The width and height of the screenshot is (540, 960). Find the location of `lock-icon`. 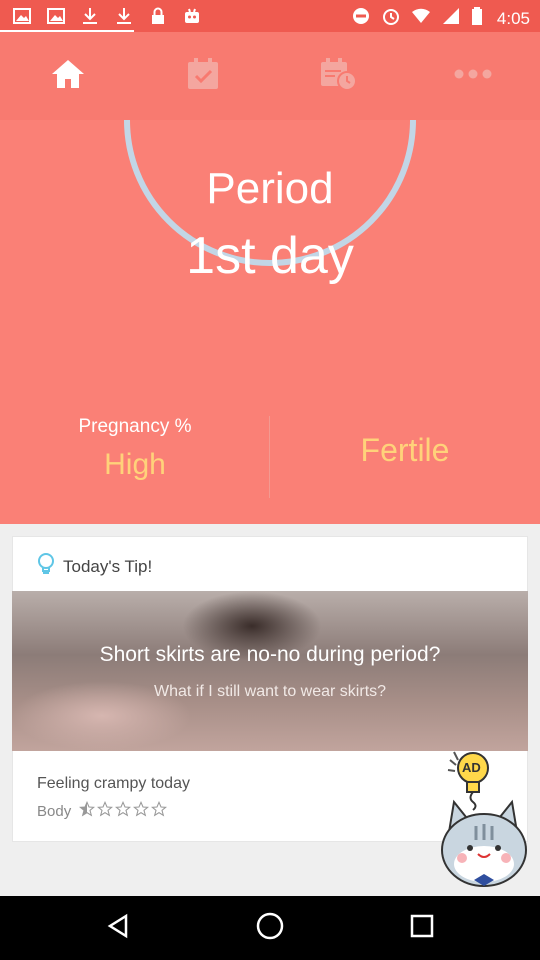

lock-icon is located at coordinates (158, 18).